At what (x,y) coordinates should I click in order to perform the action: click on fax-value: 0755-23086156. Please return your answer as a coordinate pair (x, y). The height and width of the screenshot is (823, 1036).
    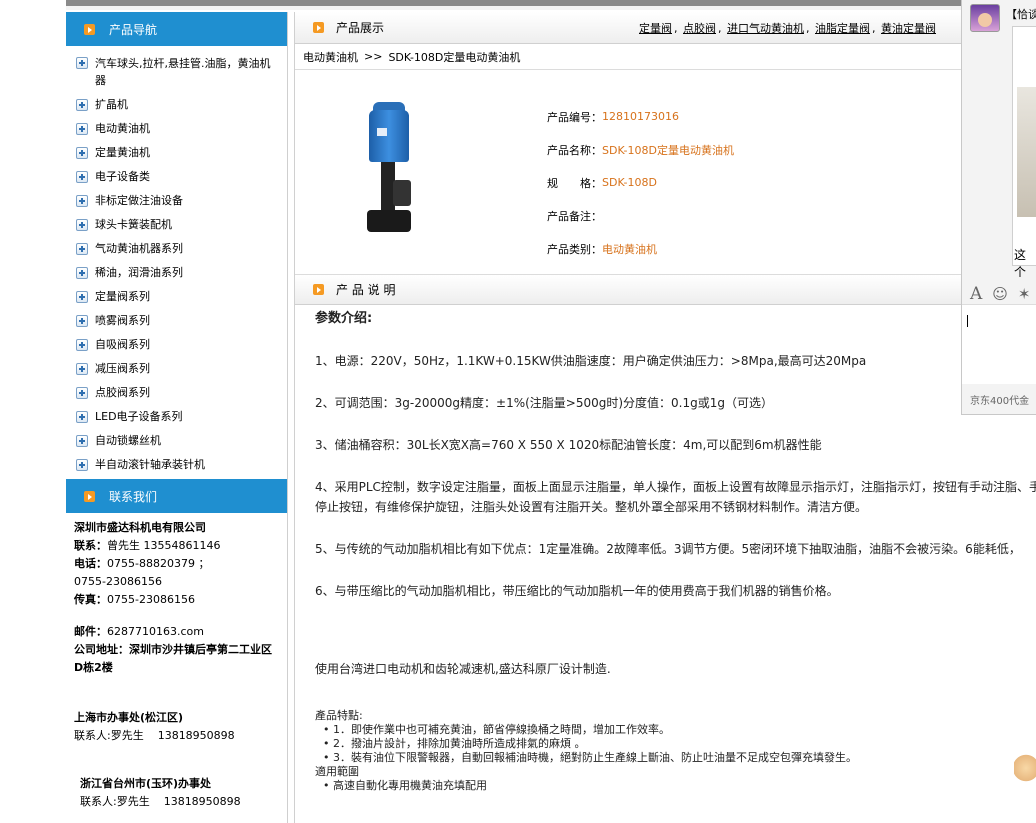
    Looking at the image, I should click on (151, 599).